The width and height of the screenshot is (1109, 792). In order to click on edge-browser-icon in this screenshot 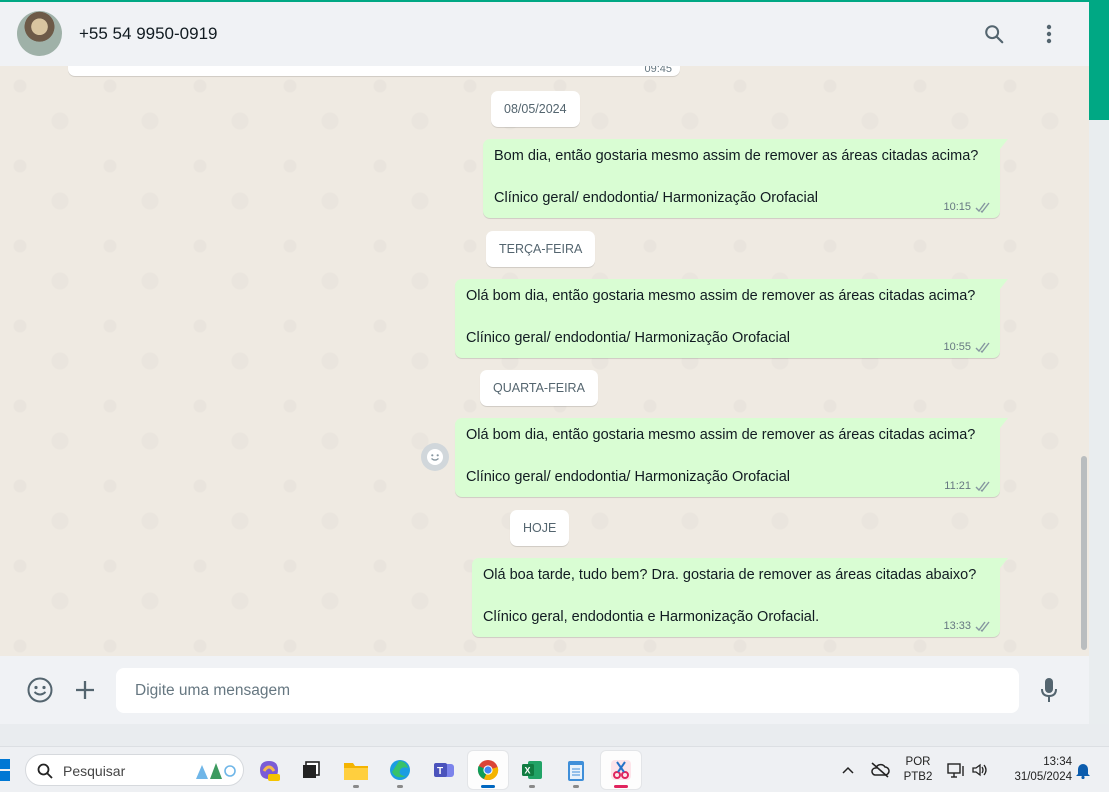, I will do `click(400, 770)`.